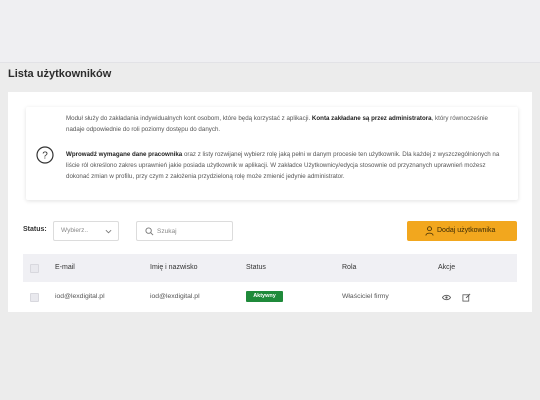 The width and height of the screenshot is (540, 400). Describe the element at coordinates (75, 230) in the screenshot. I see `status-select-value: Wybierz..` at that location.